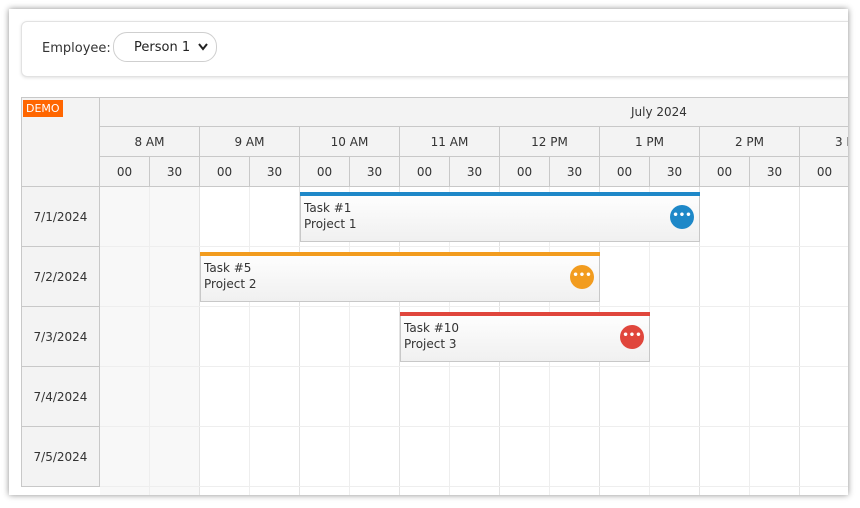 This screenshot has height=508, width=860. Describe the element at coordinates (350, 142) in the screenshot. I see `hour-header: 10 AM` at that location.